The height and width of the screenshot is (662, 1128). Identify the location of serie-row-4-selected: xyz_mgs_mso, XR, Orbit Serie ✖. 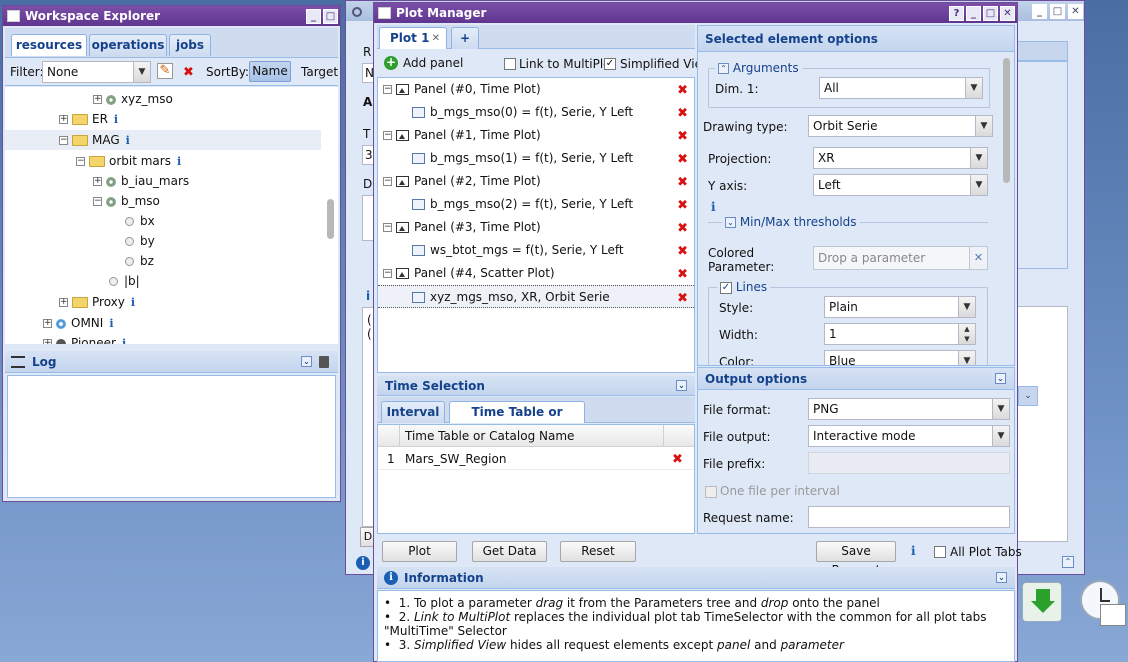
(536, 296).